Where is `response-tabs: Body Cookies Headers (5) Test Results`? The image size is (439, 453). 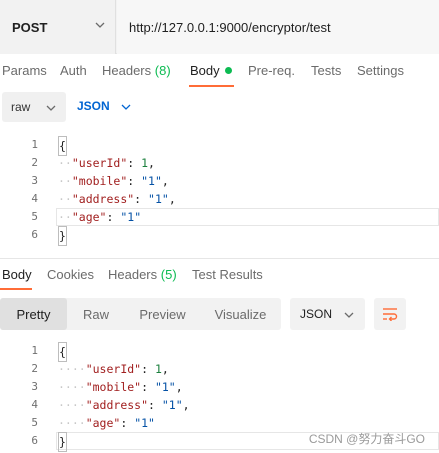
response-tabs: Body Cookies Headers (5) Test Results is located at coordinates (219, 277).